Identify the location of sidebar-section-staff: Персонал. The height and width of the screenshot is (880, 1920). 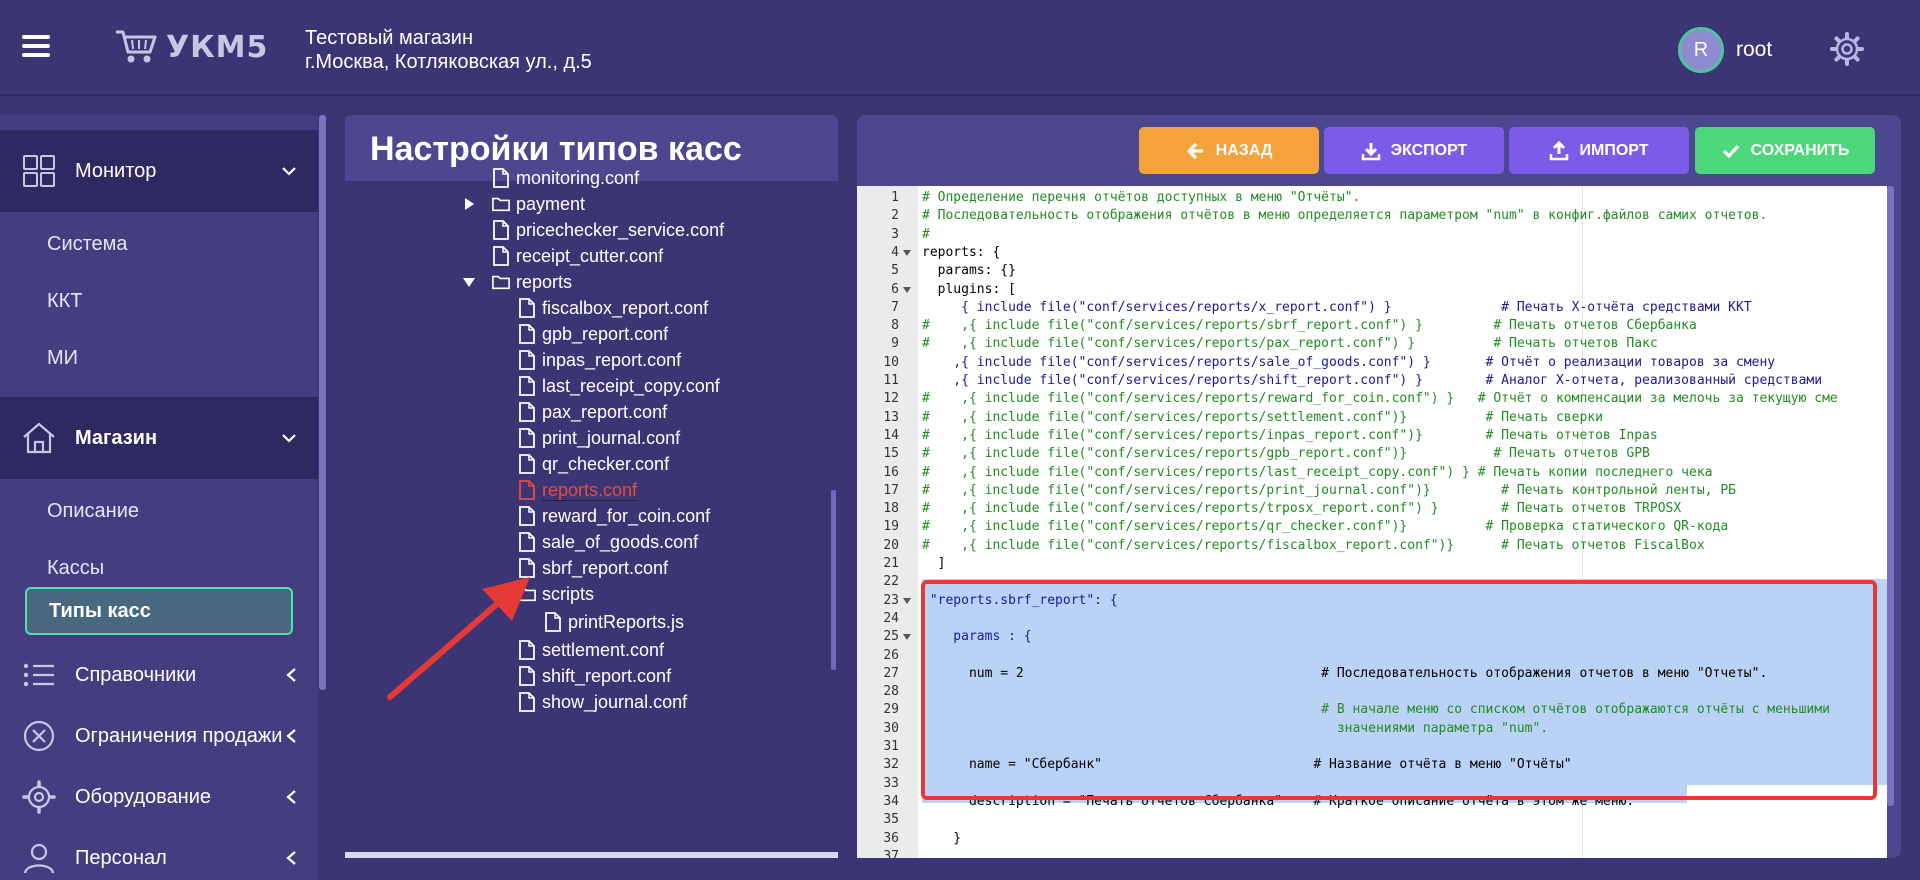
(159, 854).